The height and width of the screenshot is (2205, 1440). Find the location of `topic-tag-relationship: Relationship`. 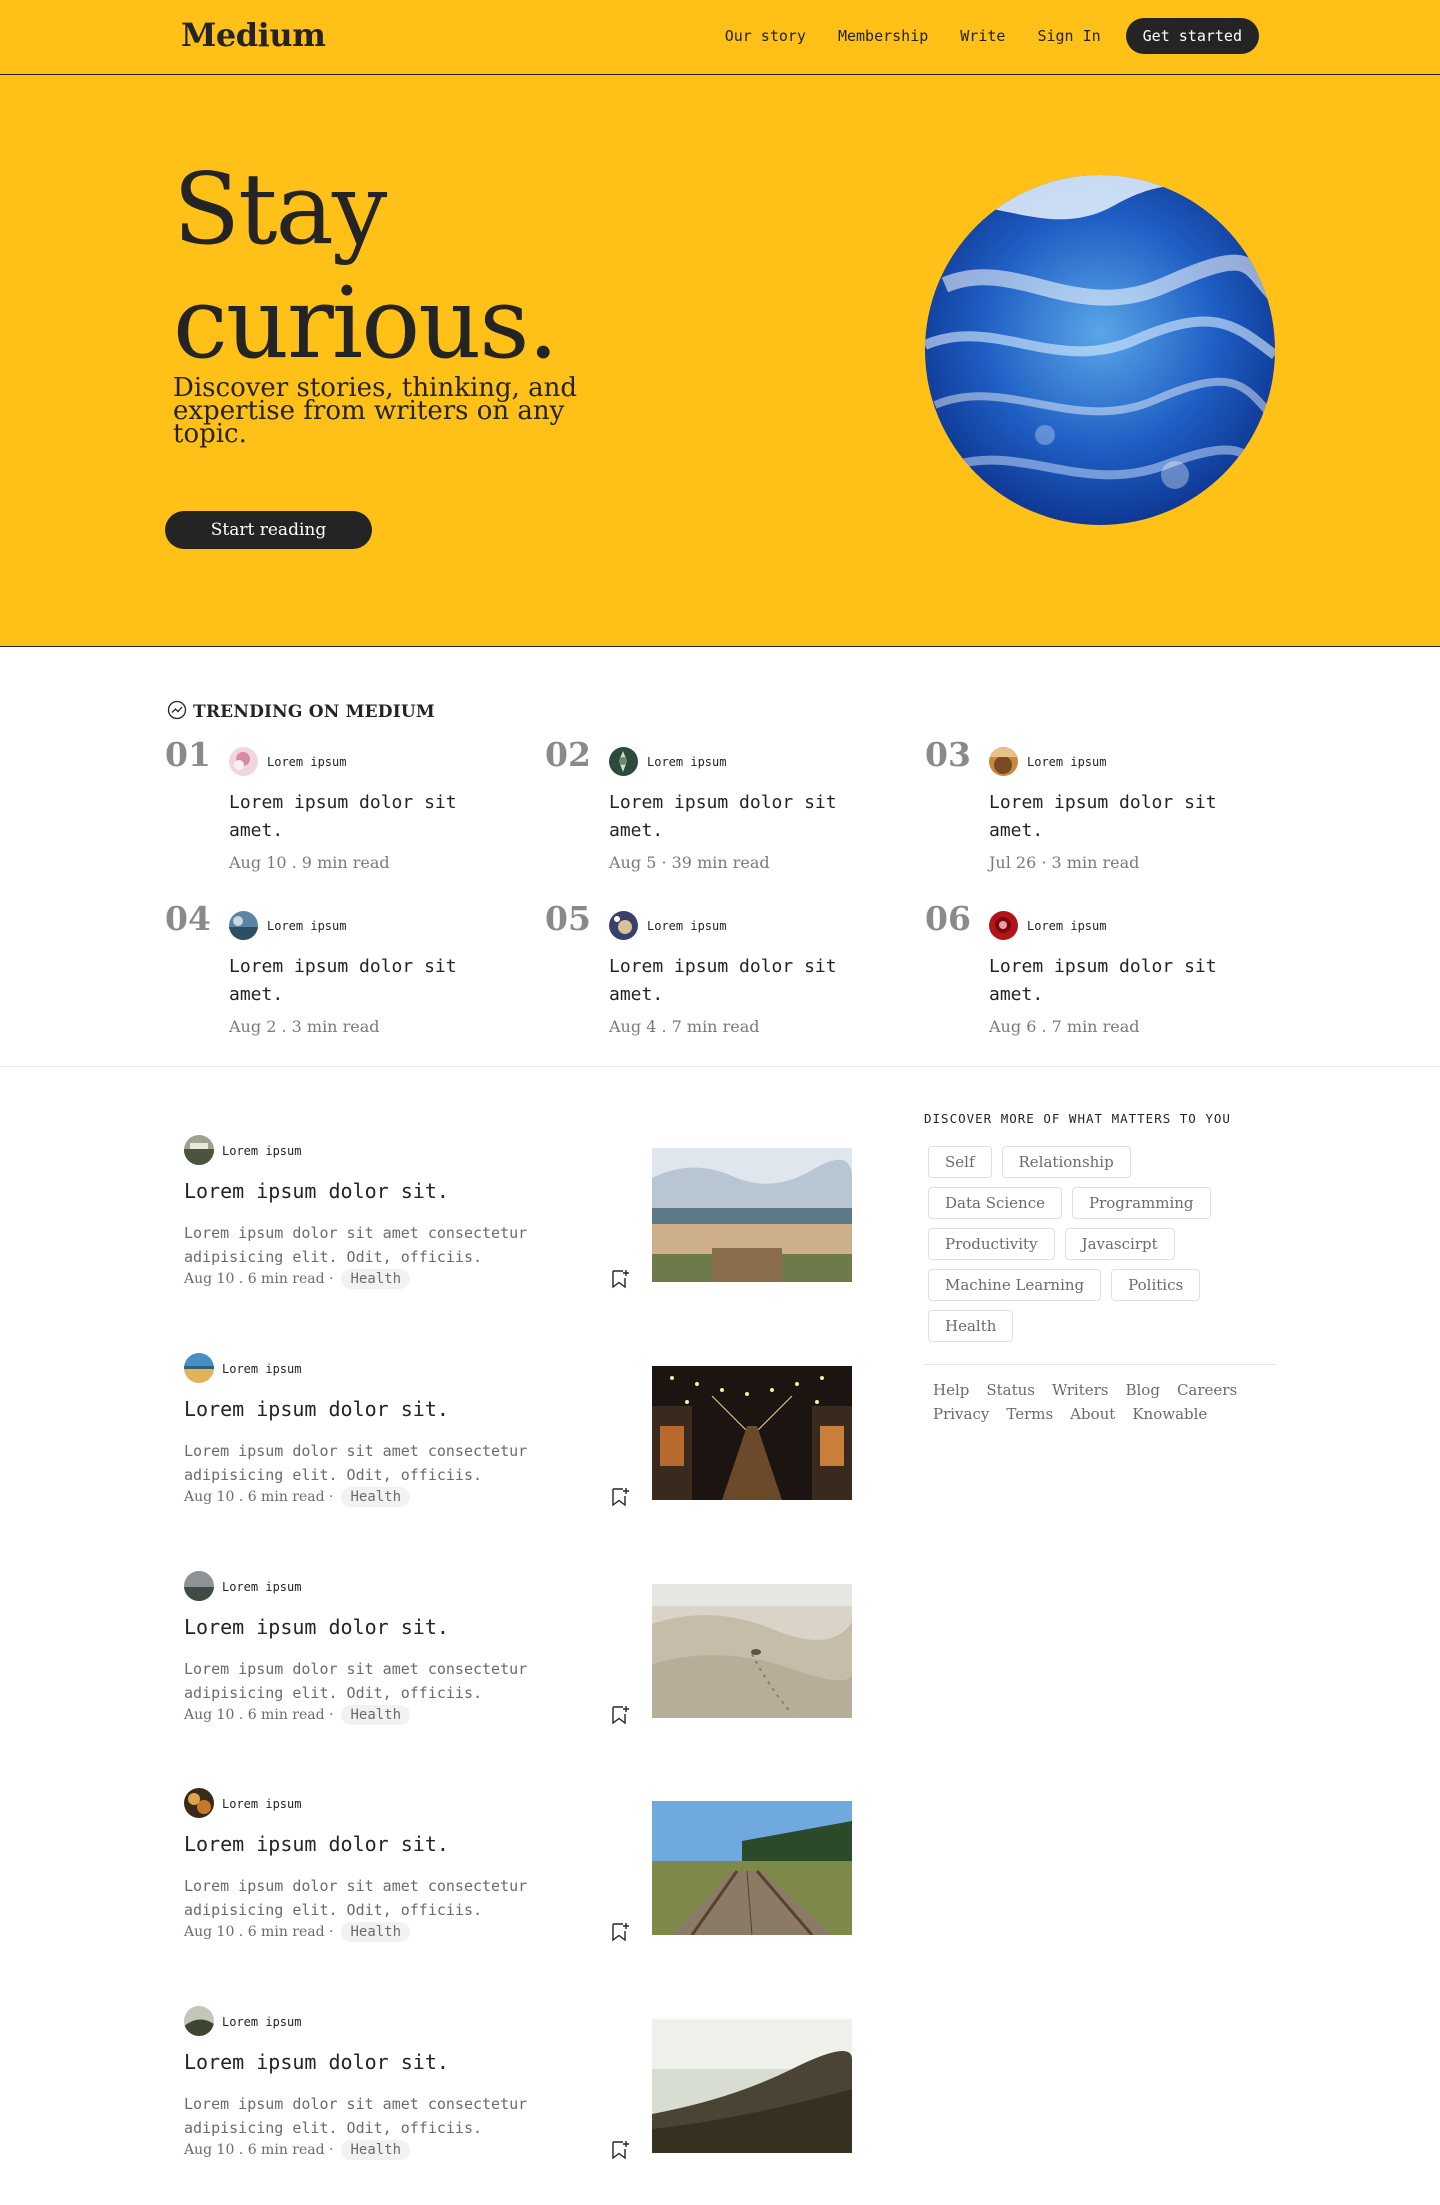

topic-tag-relationship: Relationship is located at coordinates (1066, 1162).